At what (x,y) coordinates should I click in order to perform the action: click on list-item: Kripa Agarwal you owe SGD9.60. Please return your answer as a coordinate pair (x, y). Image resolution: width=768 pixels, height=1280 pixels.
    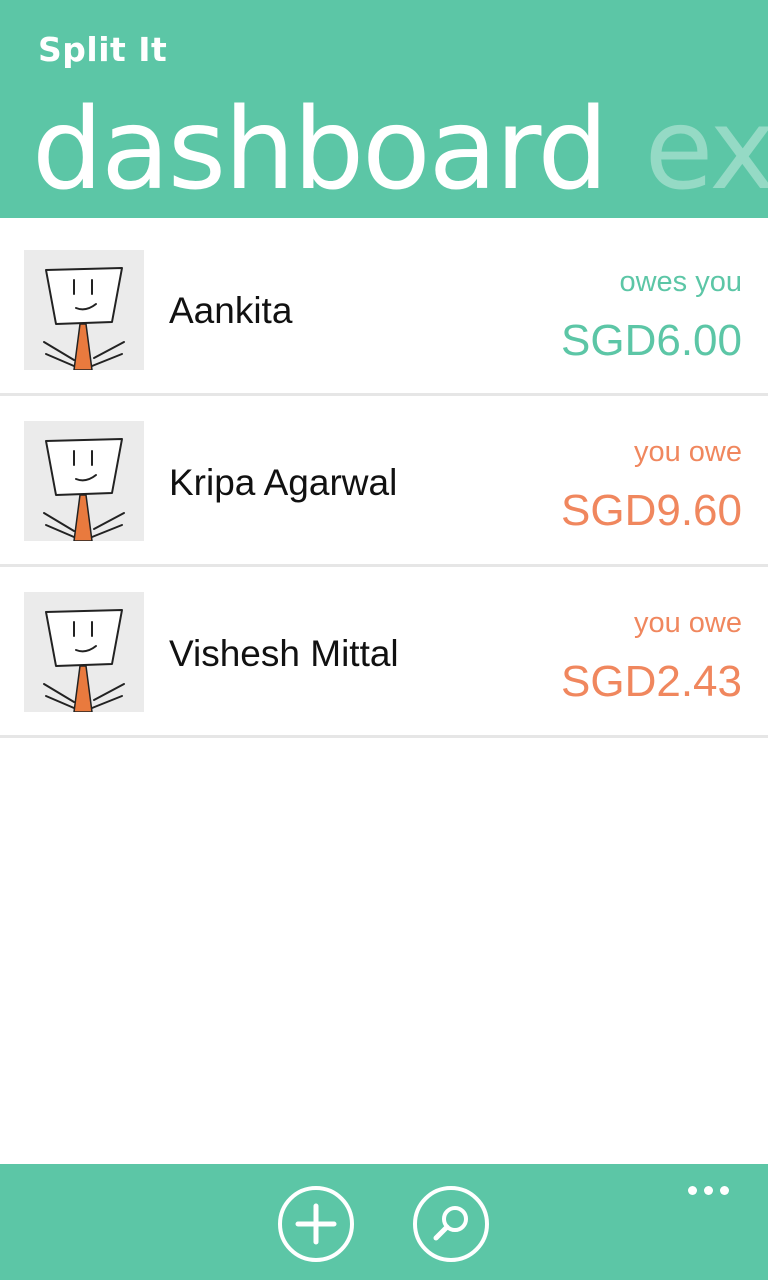
    Looking at the image, I should click on (384, 481).